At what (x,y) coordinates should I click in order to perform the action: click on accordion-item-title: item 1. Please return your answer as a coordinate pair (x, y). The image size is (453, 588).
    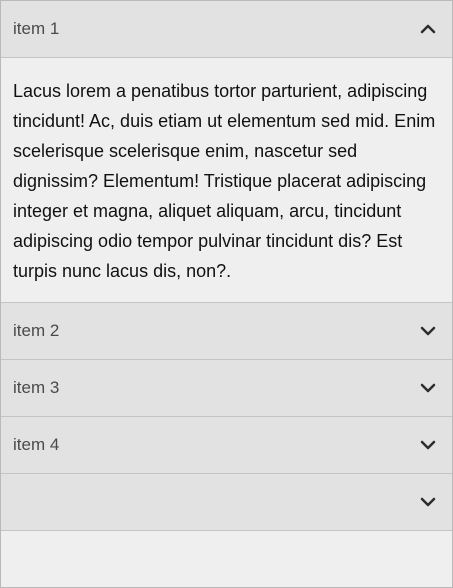
    Looking at the image, I should click on (36, 28).